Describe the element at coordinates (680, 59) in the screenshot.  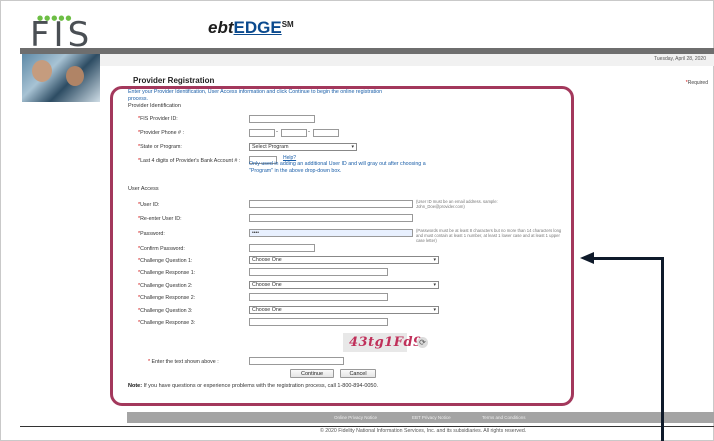
I see `current-date: Tuesday, April 28, 2020` at that location.